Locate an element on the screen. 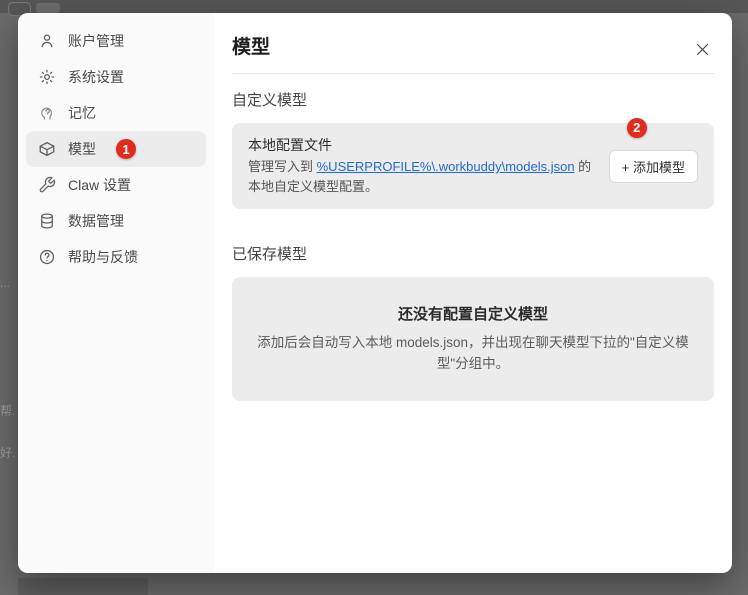 Image resolution: width=748 pixels, height=595 pixels. sidebar-item-account: 账户管理 is located at coordinates (116, 41).